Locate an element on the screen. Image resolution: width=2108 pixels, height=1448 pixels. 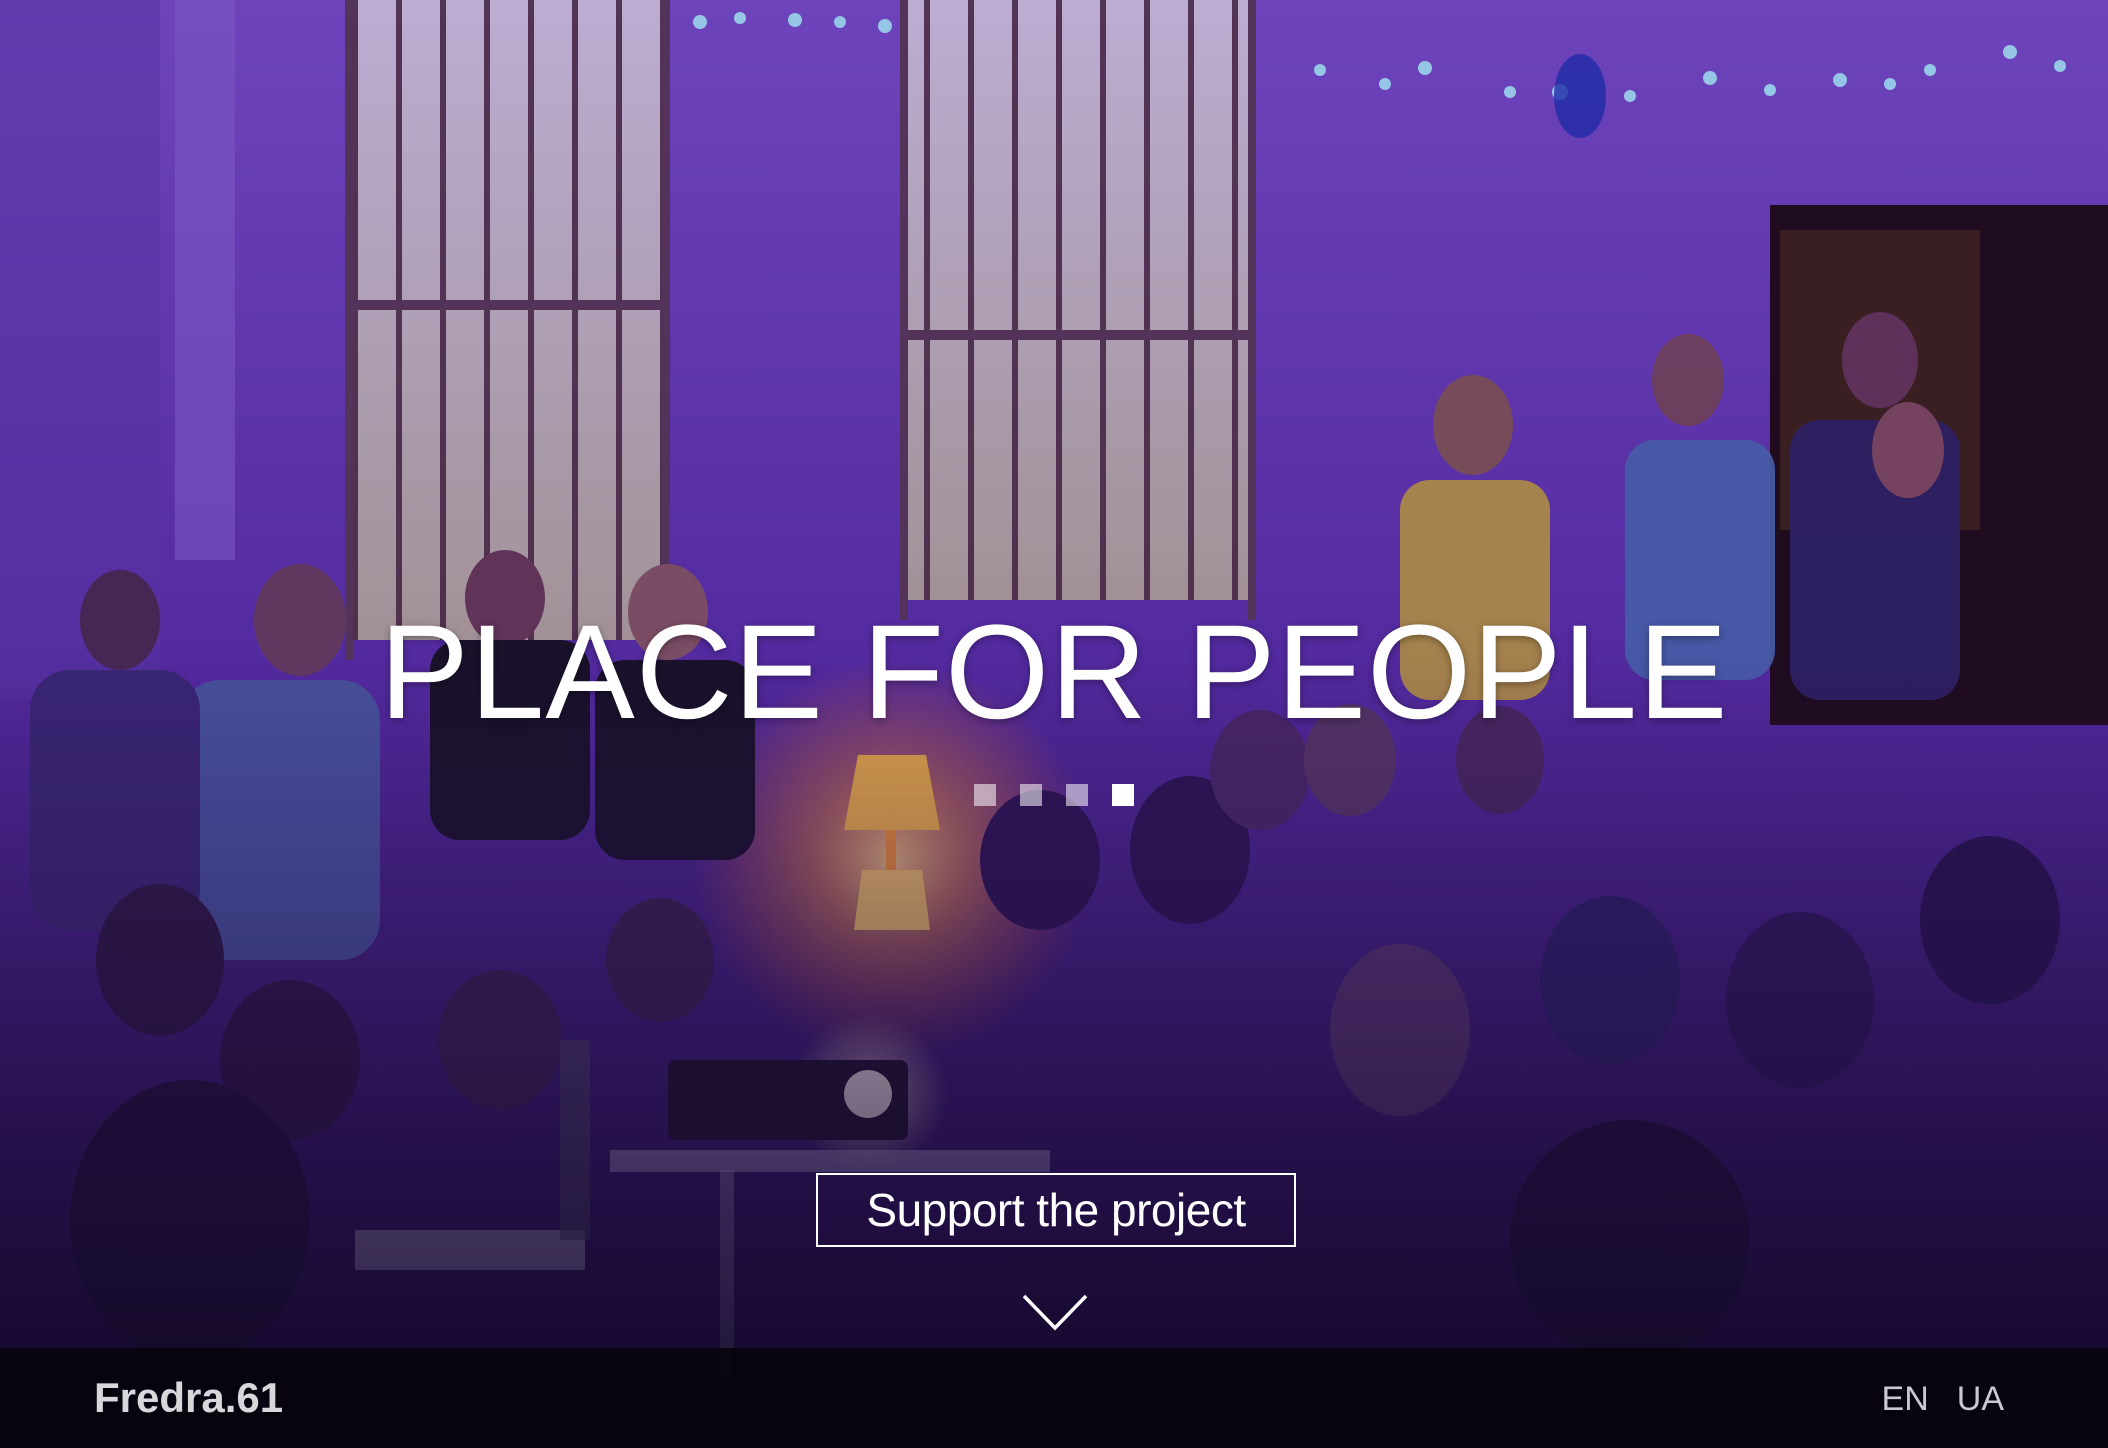
scroll-down-button is located at coordinates (1055, 1312).